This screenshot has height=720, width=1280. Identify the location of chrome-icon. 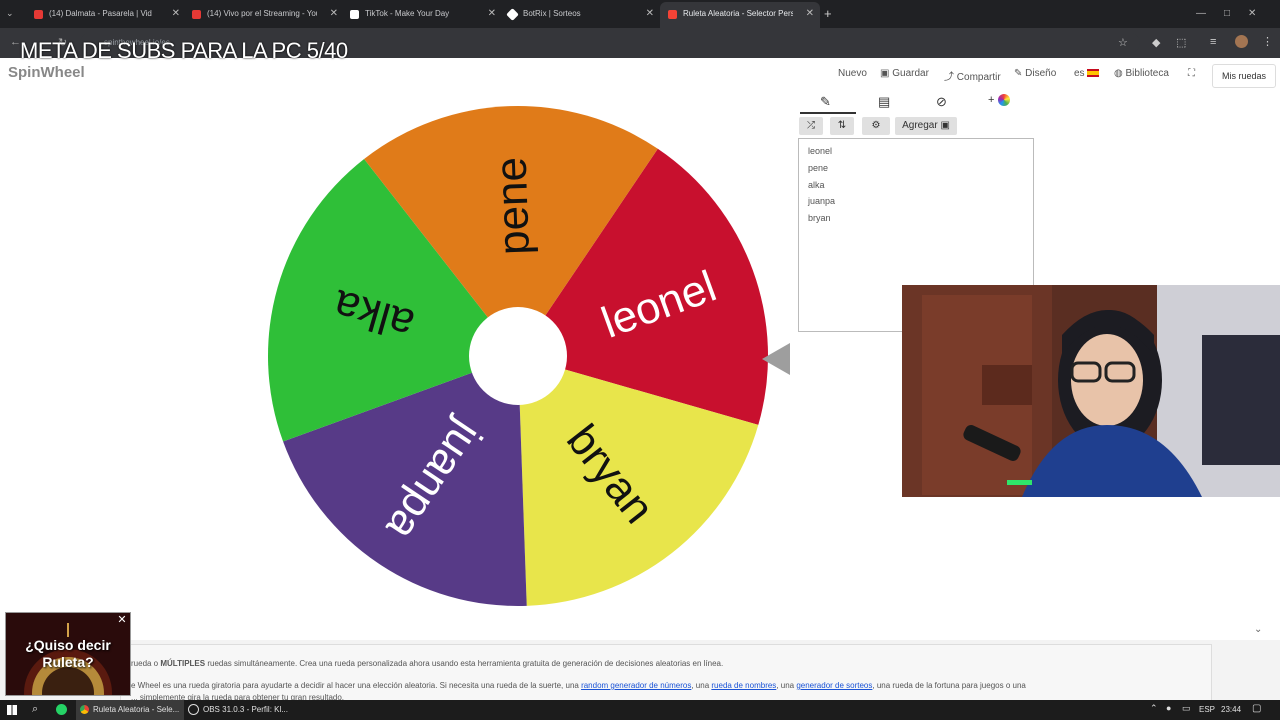
(84, 710).